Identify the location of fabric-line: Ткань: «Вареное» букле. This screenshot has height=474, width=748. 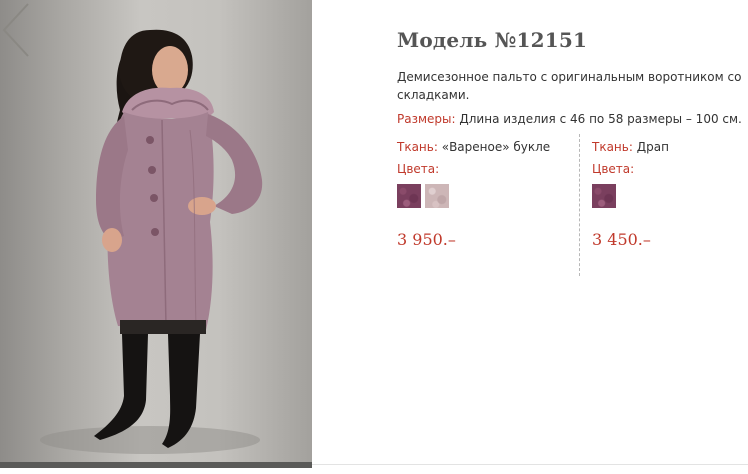
(487, 147).